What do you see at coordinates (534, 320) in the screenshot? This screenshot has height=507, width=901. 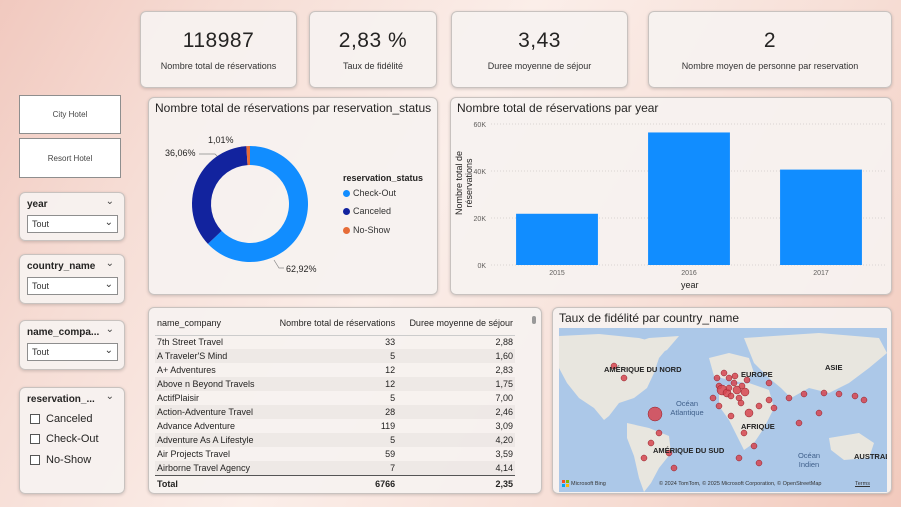 I see `scrollbar-thumb` at bounding box center [534, 320].